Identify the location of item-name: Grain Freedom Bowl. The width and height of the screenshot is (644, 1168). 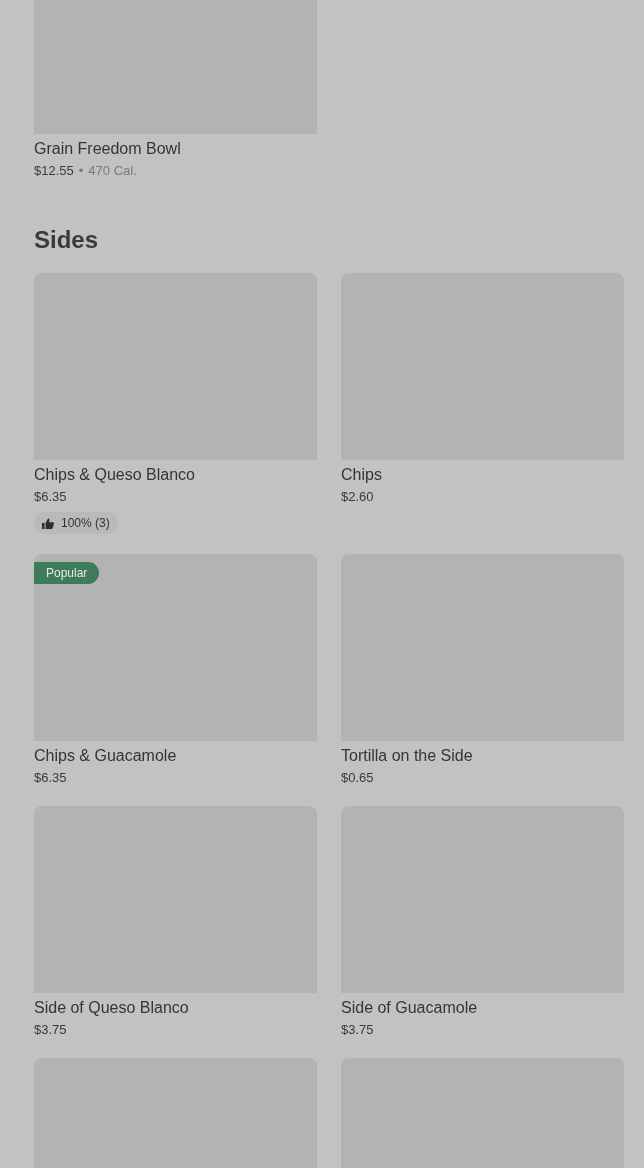
(107, 149).